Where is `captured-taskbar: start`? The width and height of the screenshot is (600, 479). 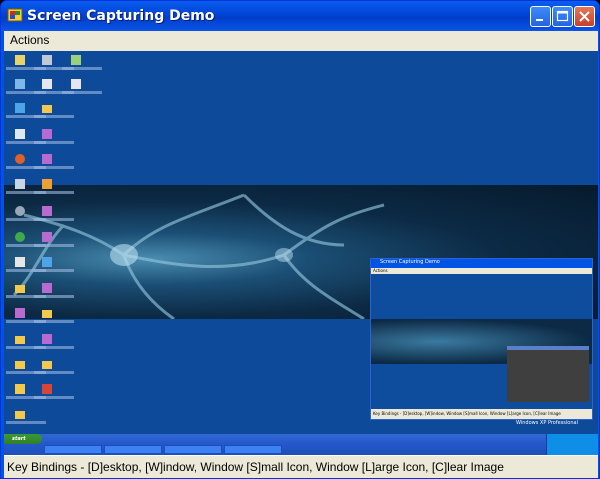
captured-taskbar: start is located at coordinates (301, 444).